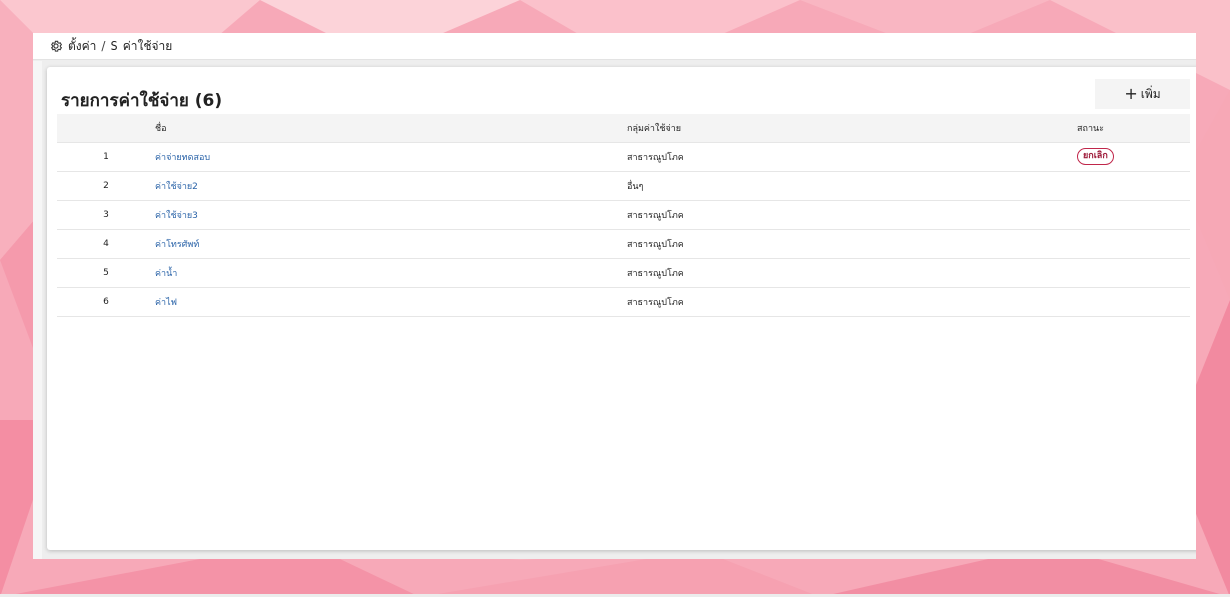 This screenshot has width=1230, height=597. Describe the element at coordinates (852, 128) in the screenshot. I see `column-header-group: กลุ่มค่าใช้จ่าย` at that location.